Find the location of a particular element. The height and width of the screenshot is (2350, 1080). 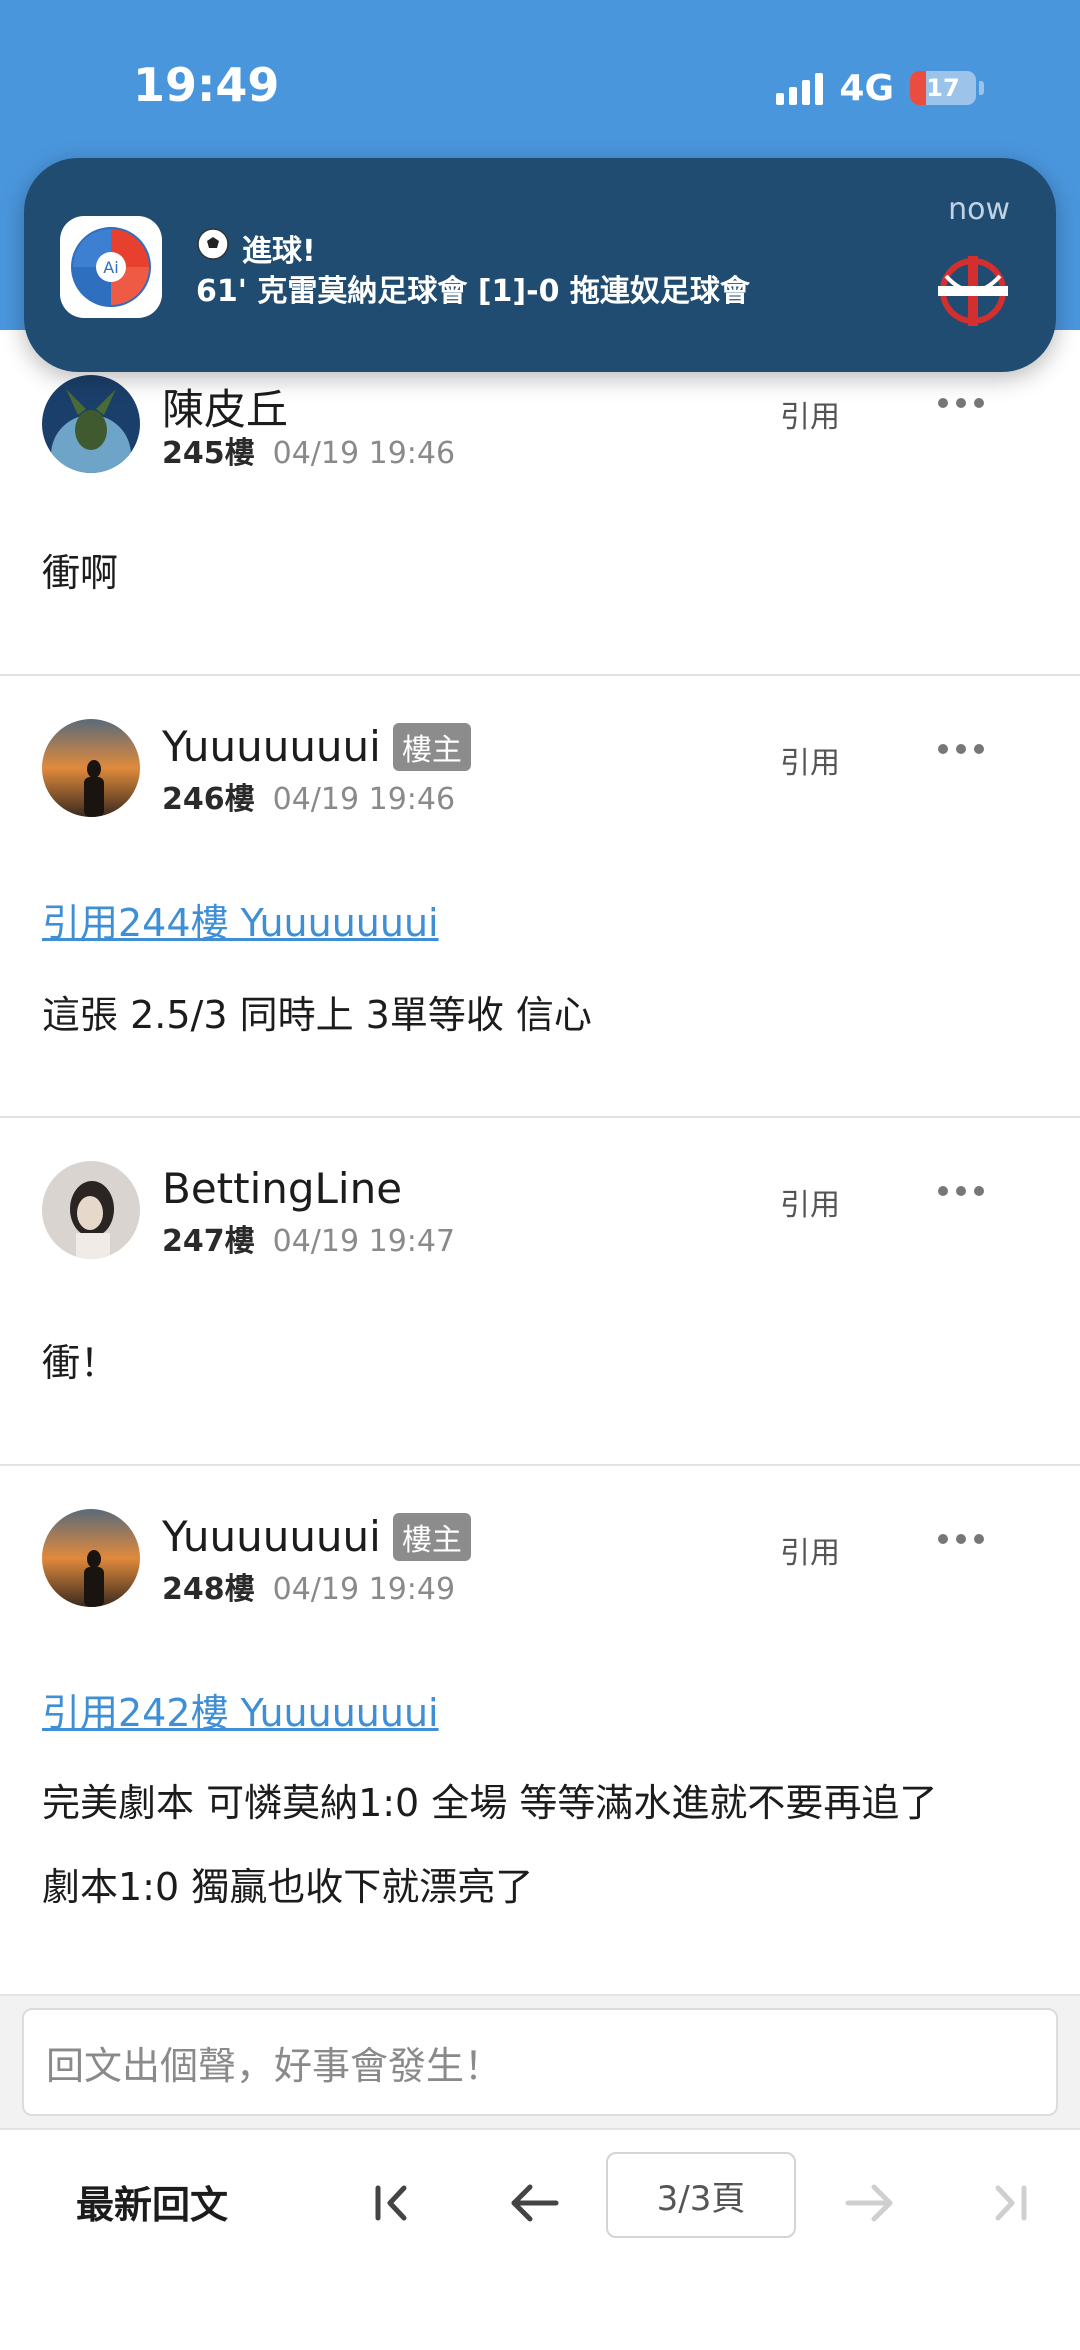

post-date: 04/19 19:49 is located at coordinates (364, 1589).